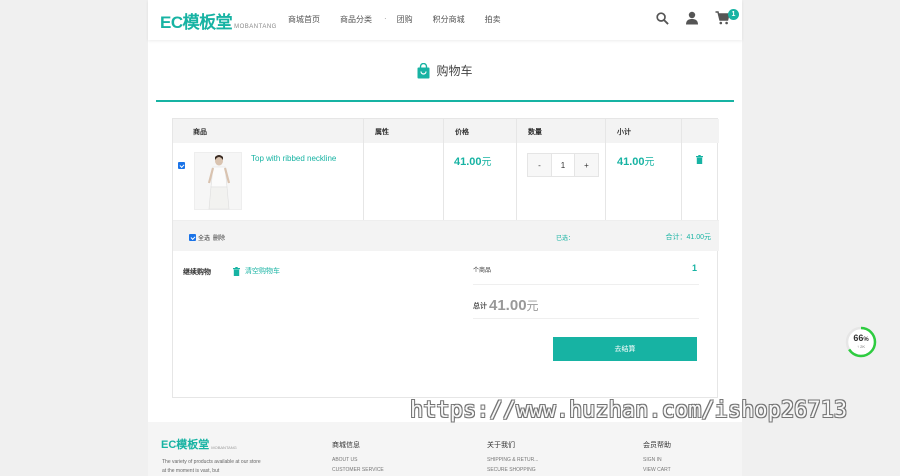 The image size is (900, 476). What do you see at coordinates (445, 101) in the screenshot?
I see `title-divider` at bounding box center [445, 101].